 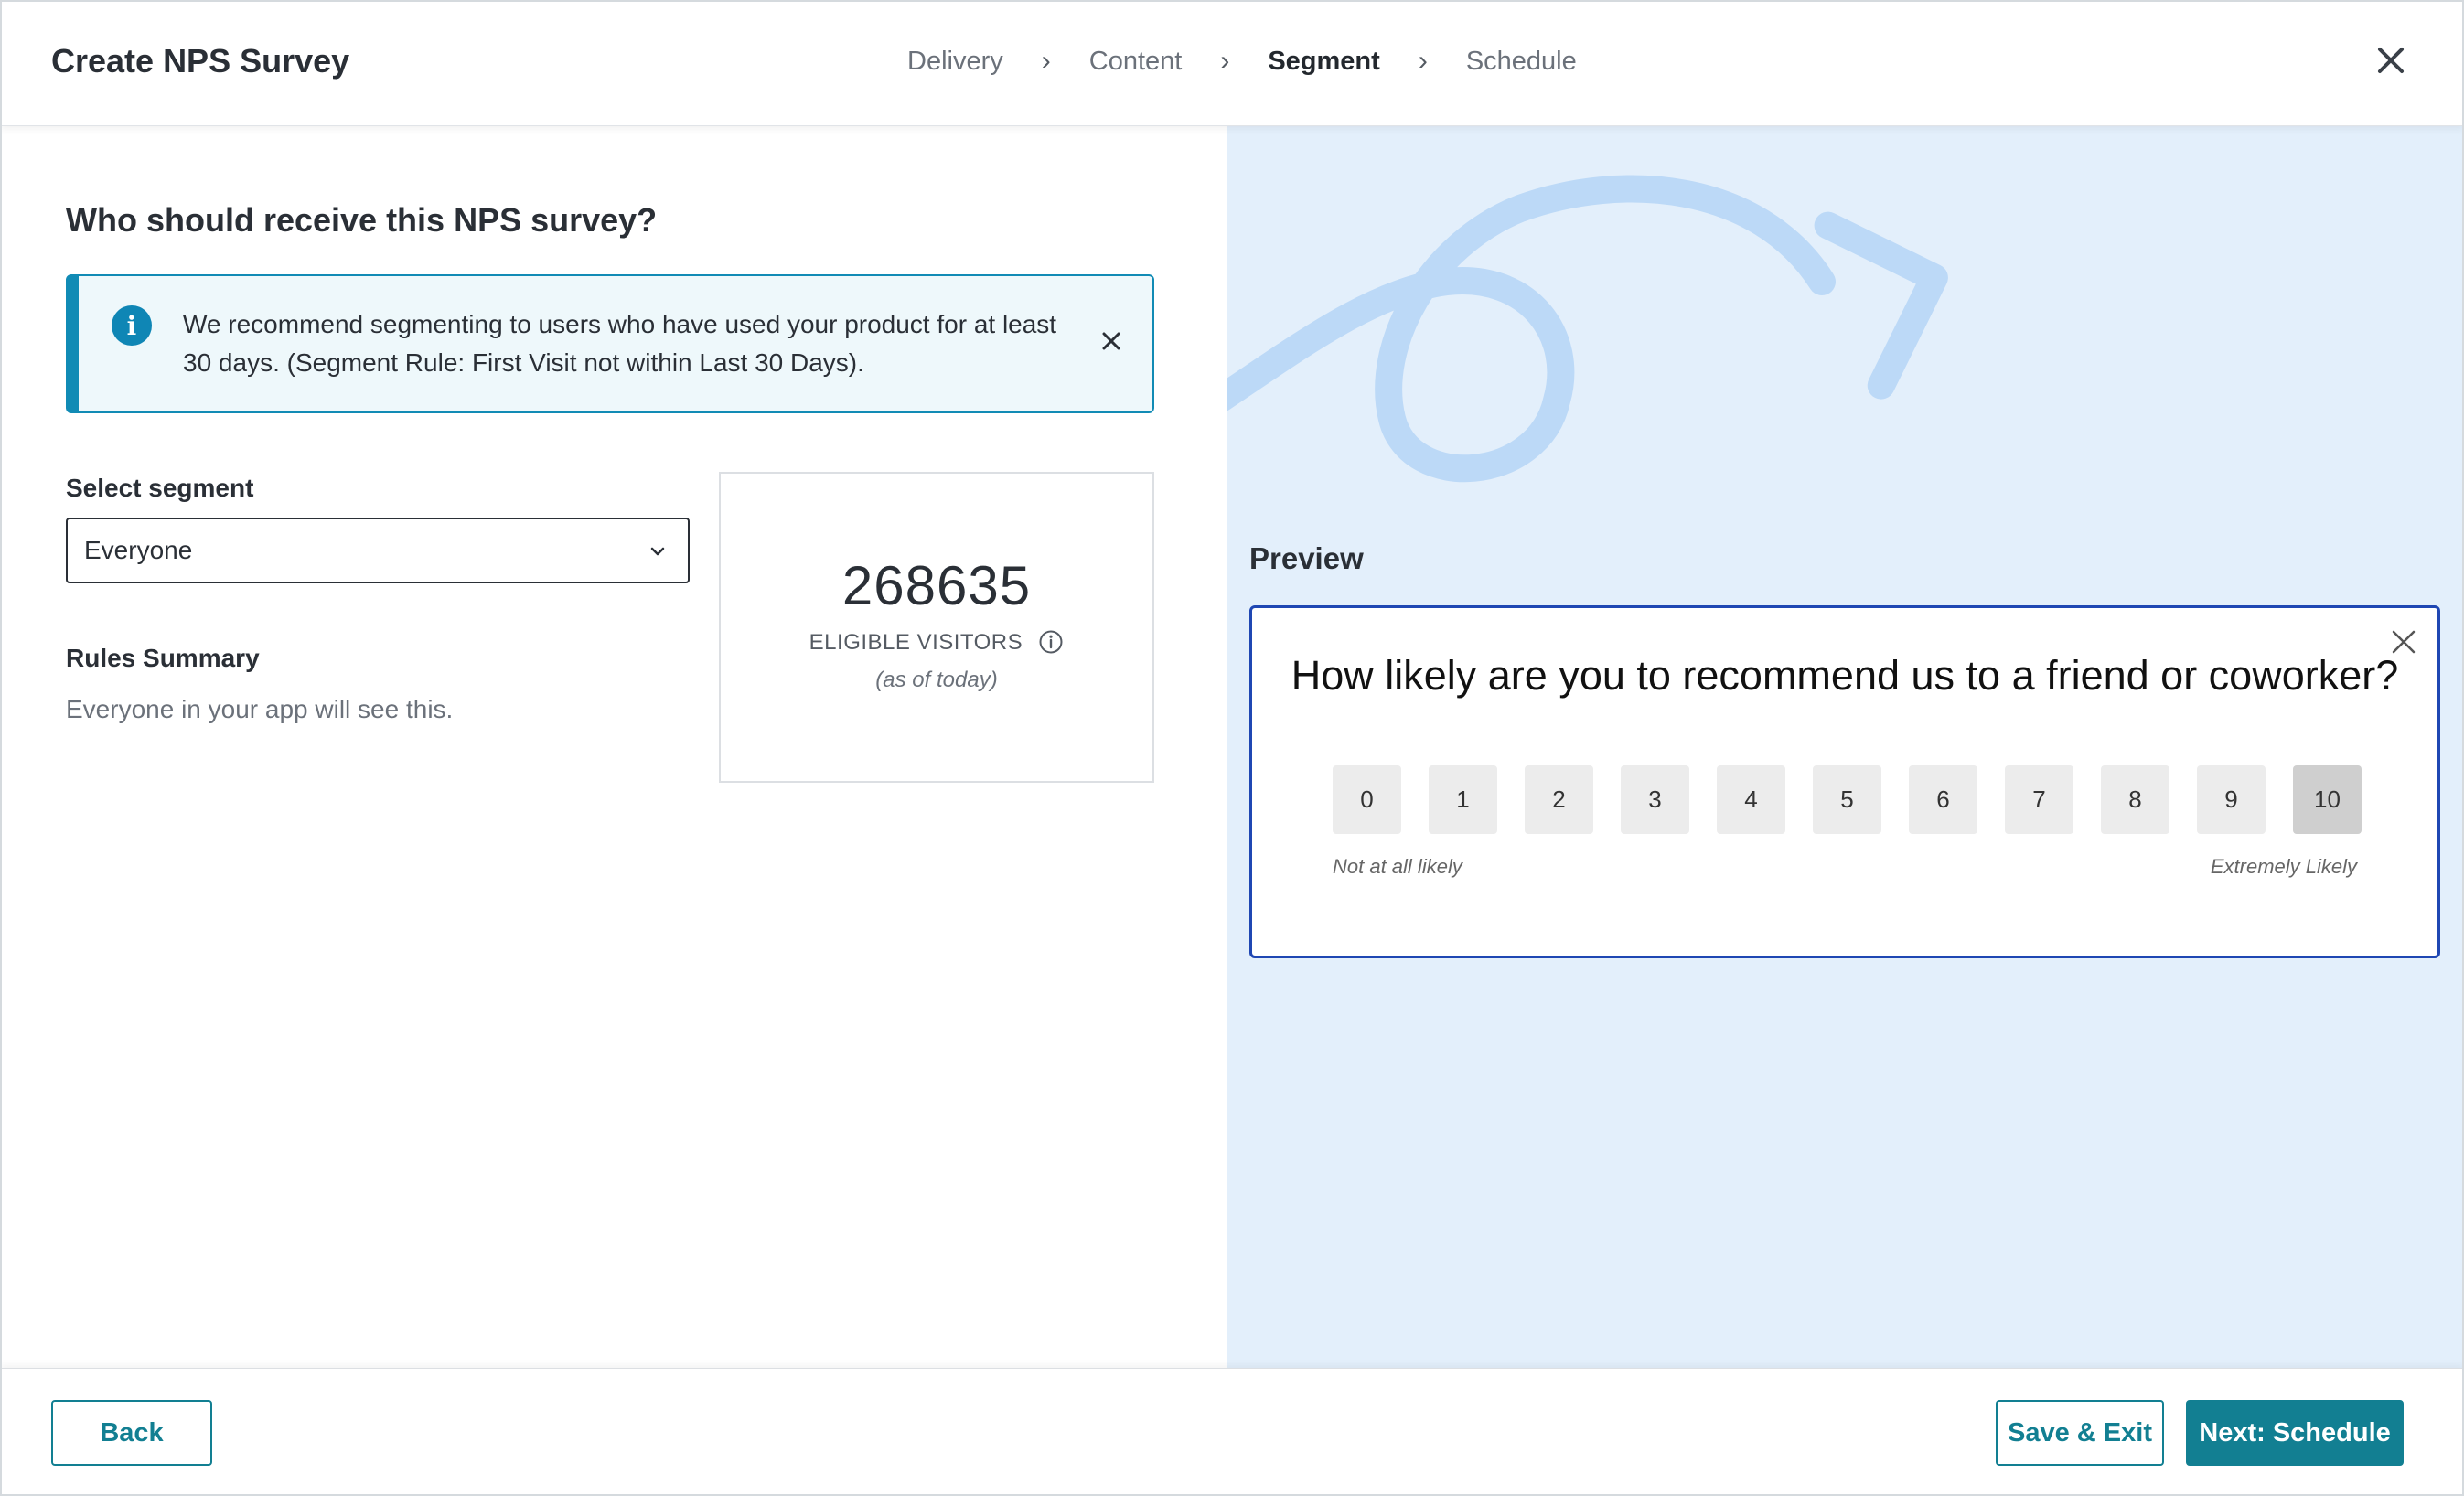 I want to click on rules-summary-title: Rules Summary, so click(x=163, y=658).